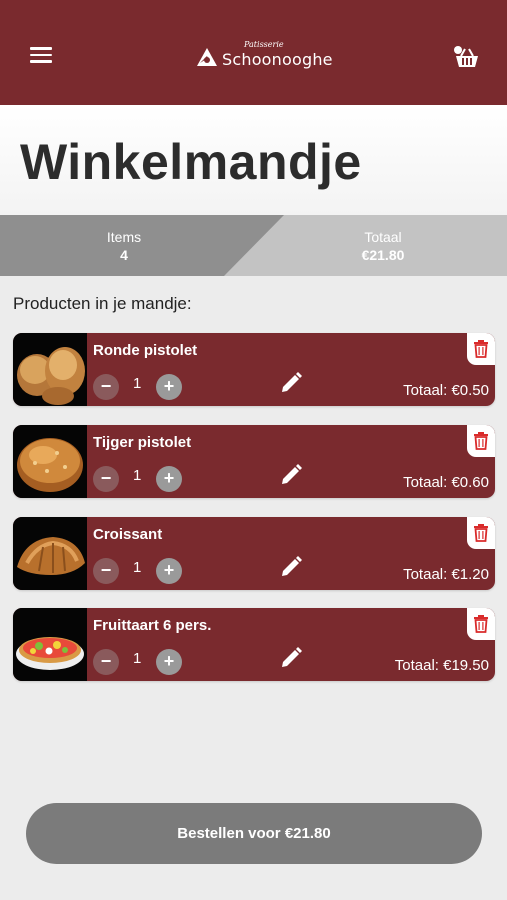 The image size is (507, 900). Describe the element at coordinates (124, 237) in the screenshot. I see `items-label: Items` at that location.